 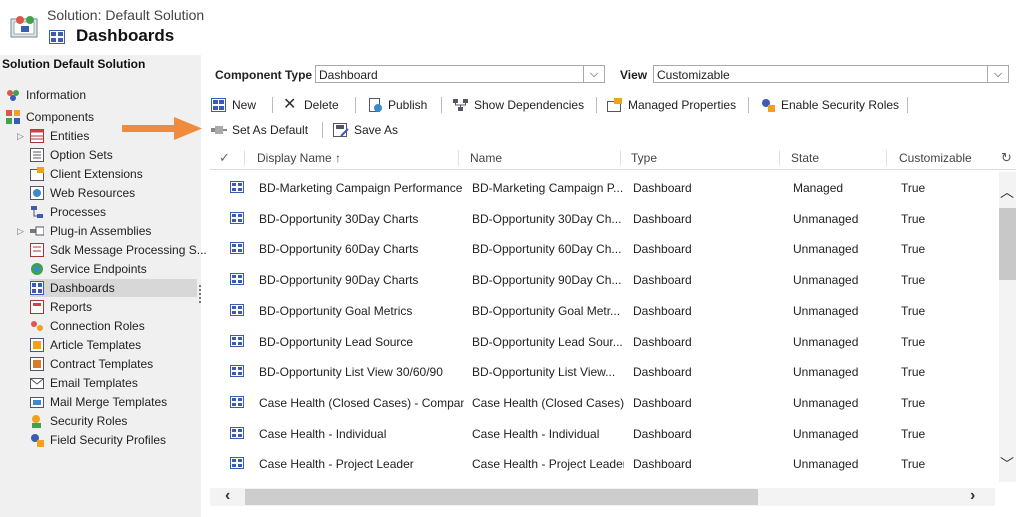 I want to click on refresh-icon: ↻, so click(x=1006, y=158).